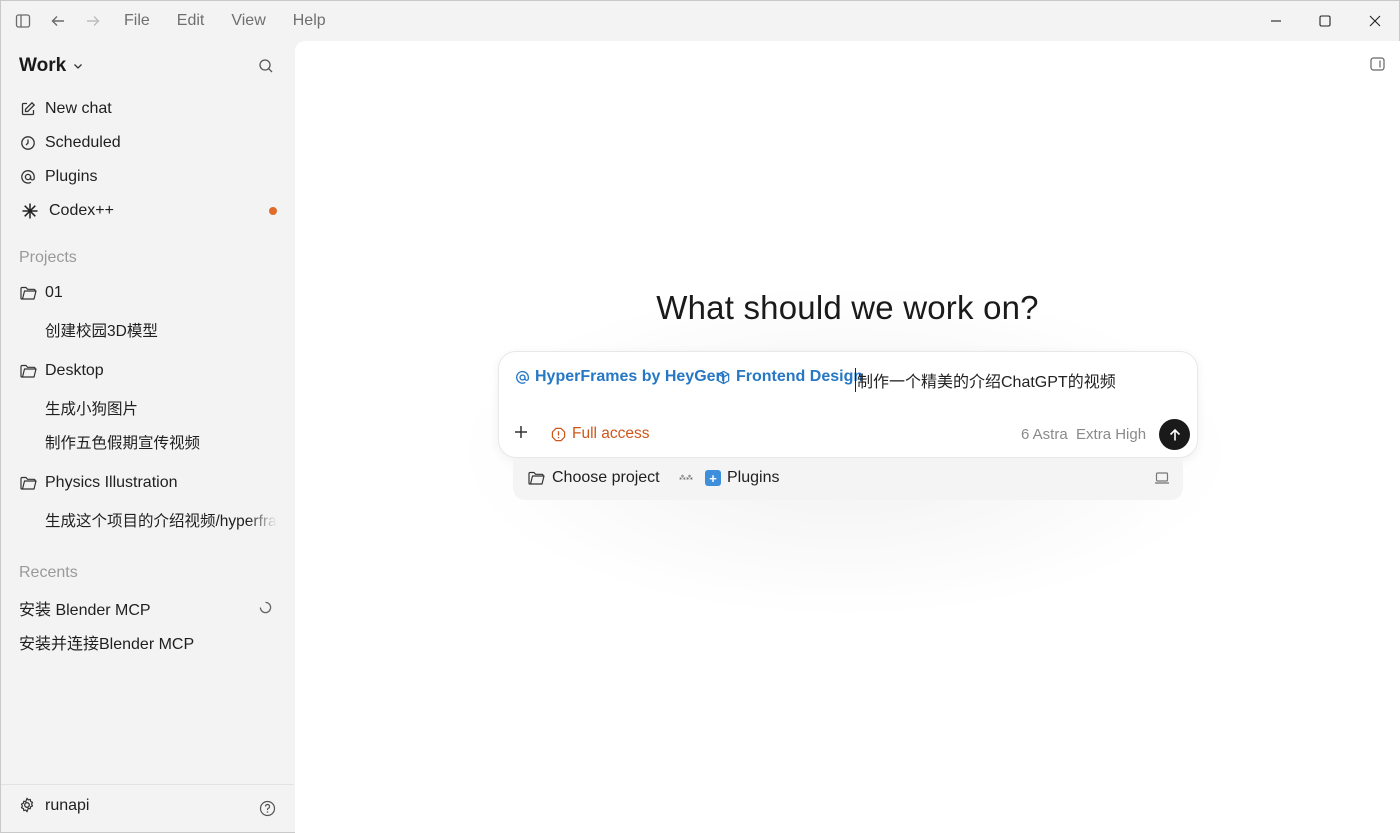  I want to click on chevron-down-icon, so click(78, 66).